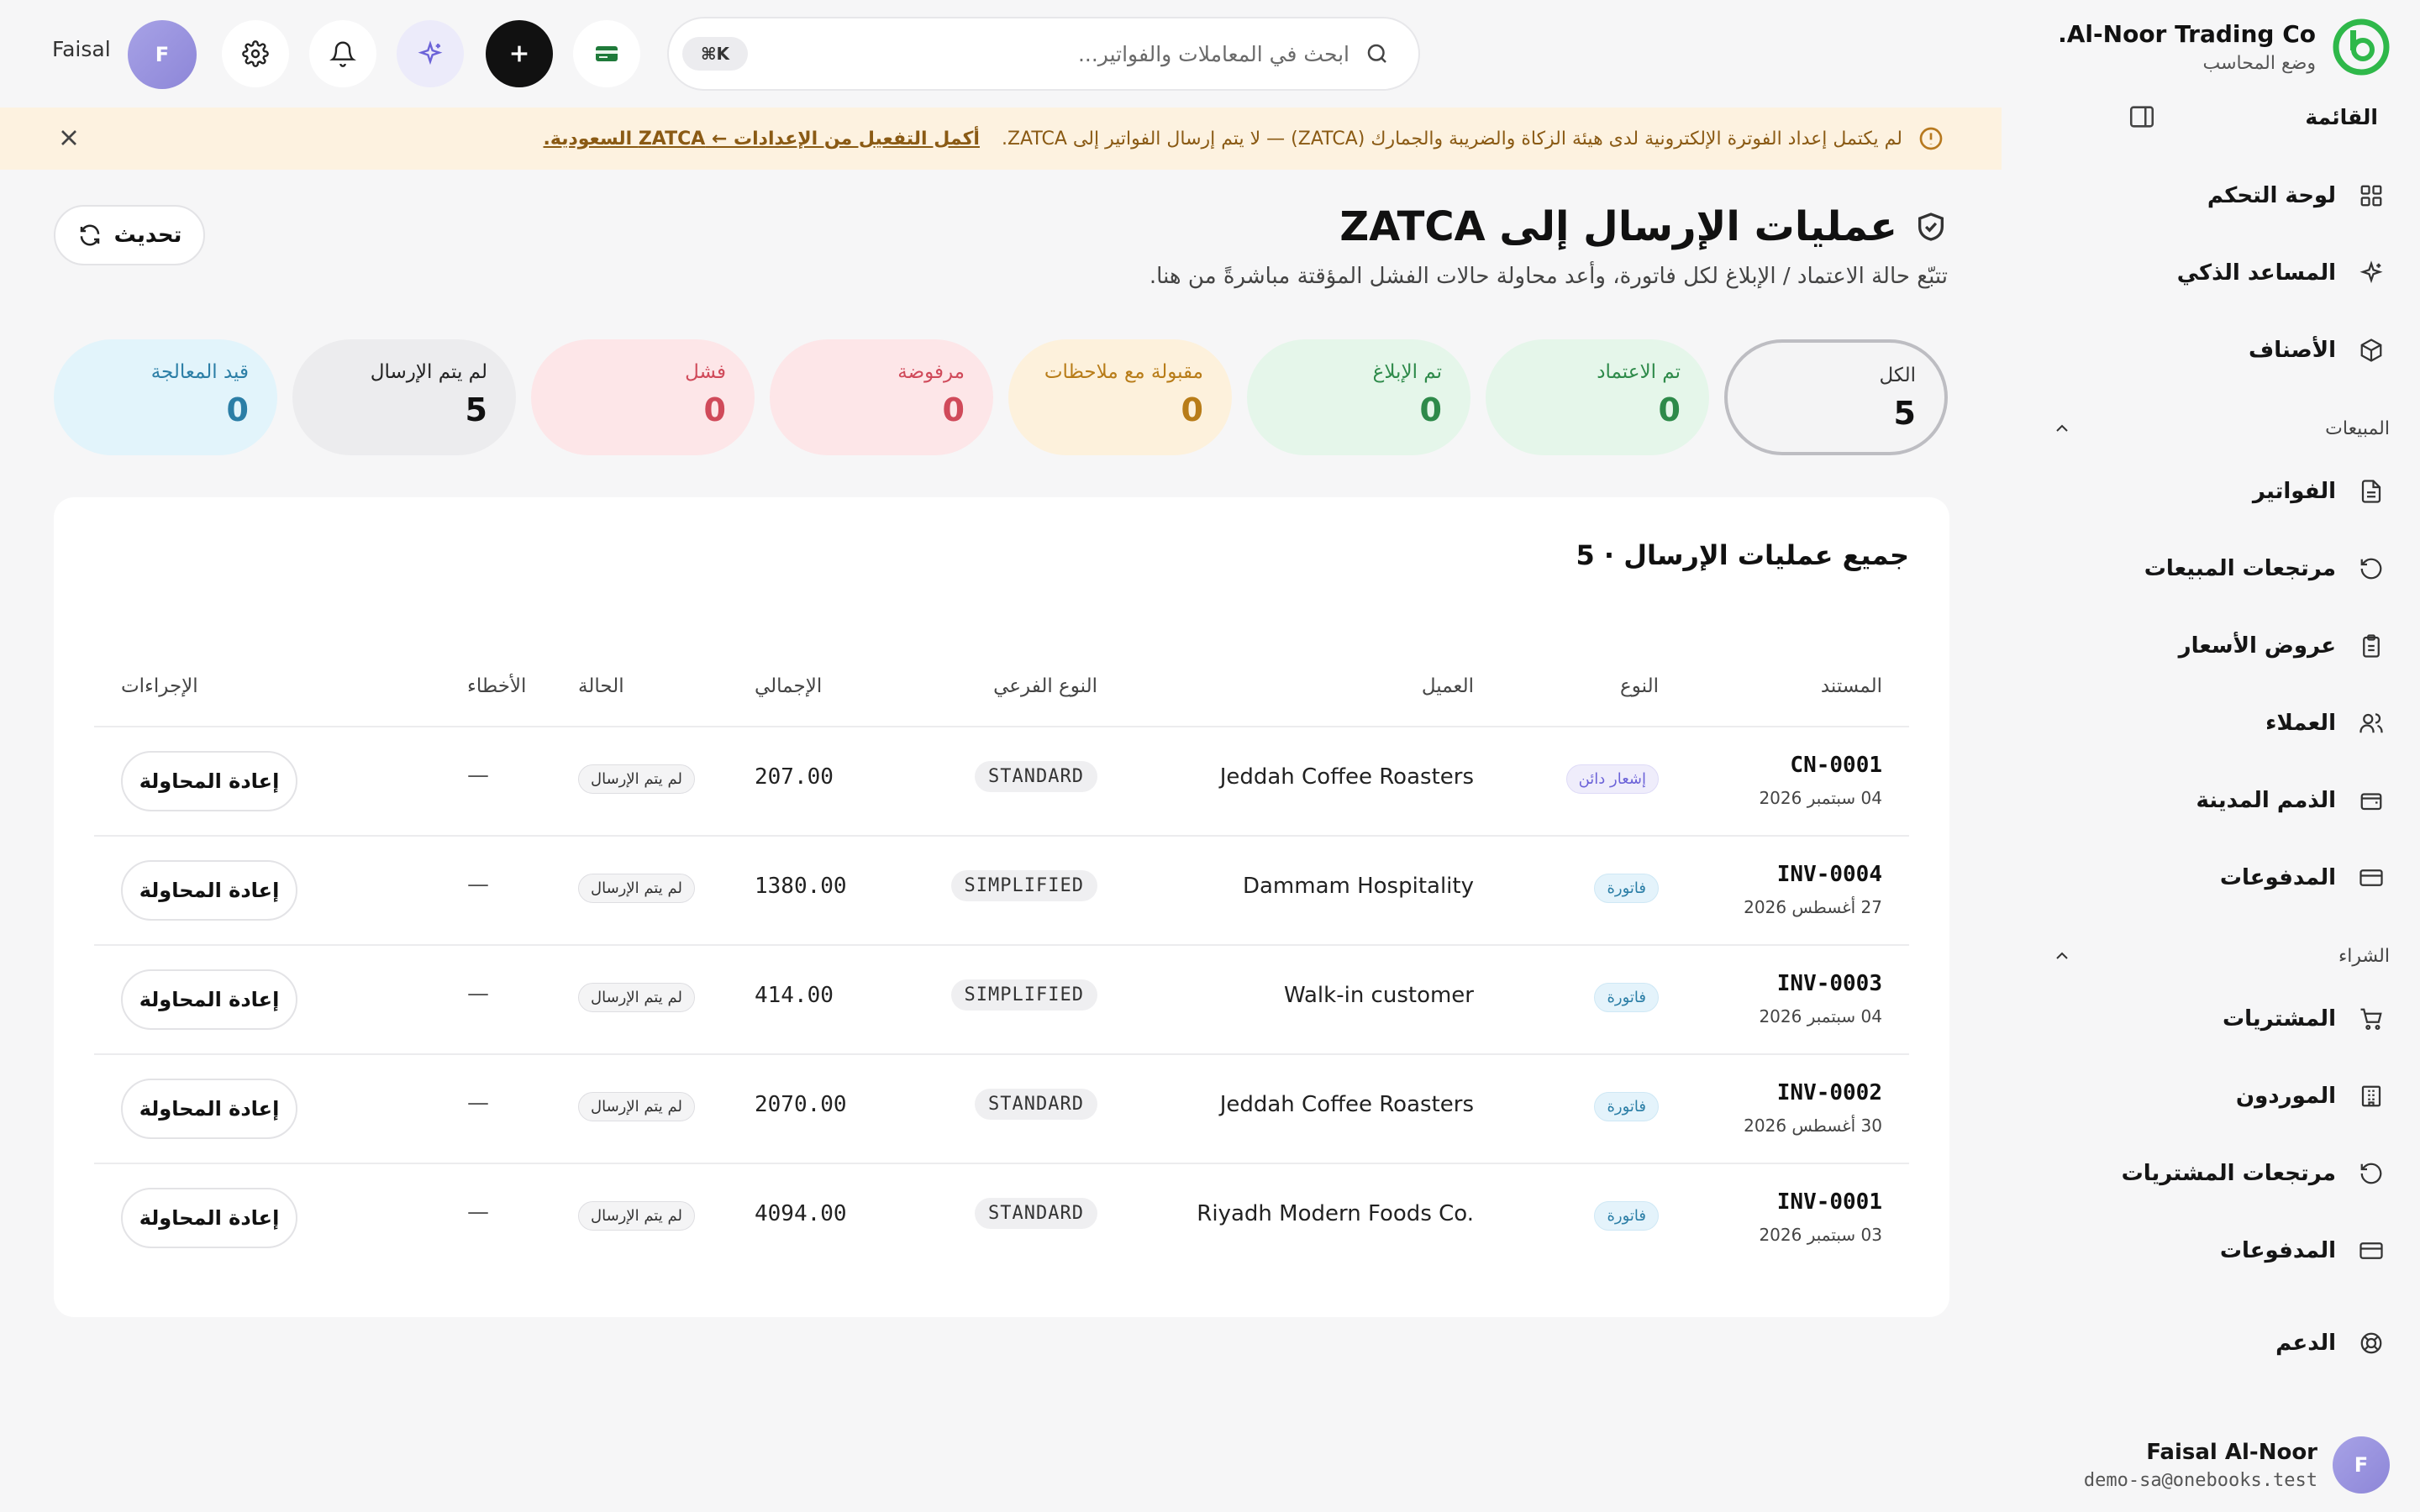 The image size is (2420, 1512). Describe the element at coordinates (431, 53) in the screenshot. I see `ai-assistant-button` at that location.